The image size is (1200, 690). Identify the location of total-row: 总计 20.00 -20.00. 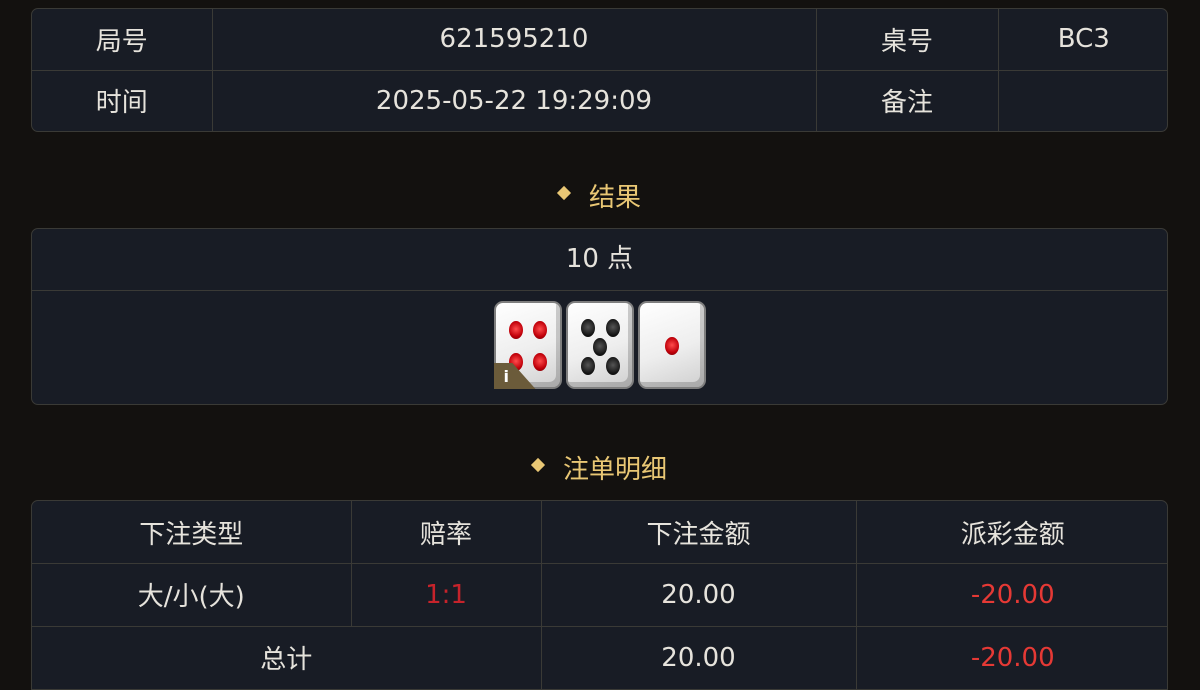
(599, 657).